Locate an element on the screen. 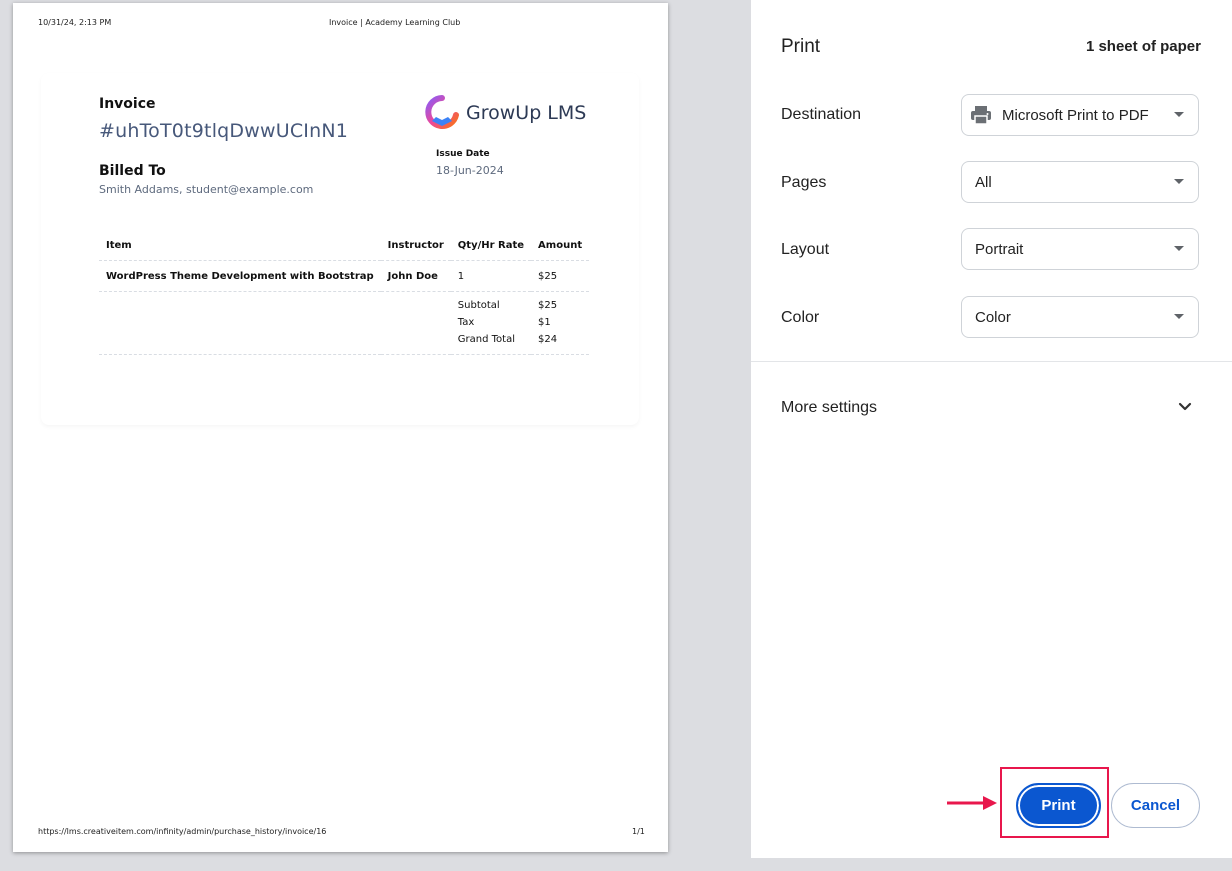 Image resolution: width=1232 pixels, height=871 pixels. growup-logo-icon is located at coordinates (442, 112).